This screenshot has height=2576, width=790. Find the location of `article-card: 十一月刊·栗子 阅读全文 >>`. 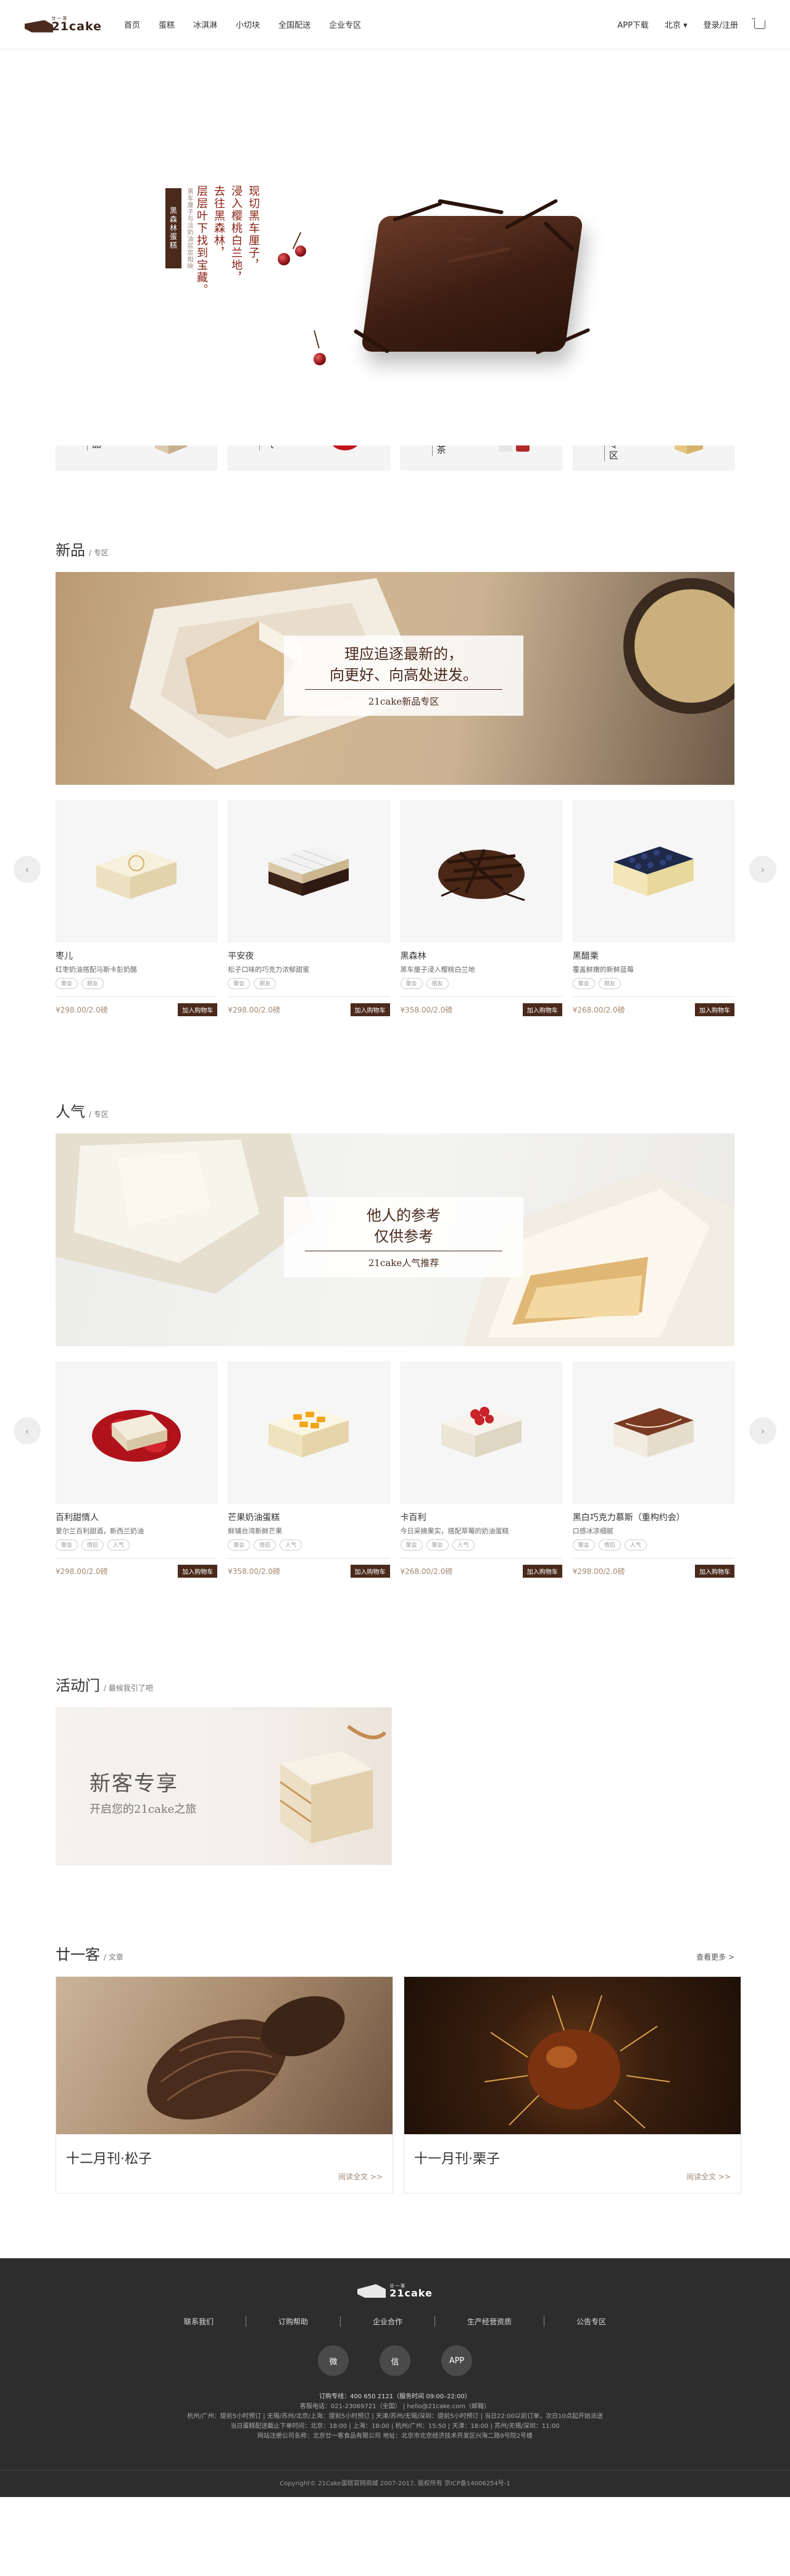

article-card: 十一月刊·栗子 阅读全文 >> is located at coordinates (572, 2084).